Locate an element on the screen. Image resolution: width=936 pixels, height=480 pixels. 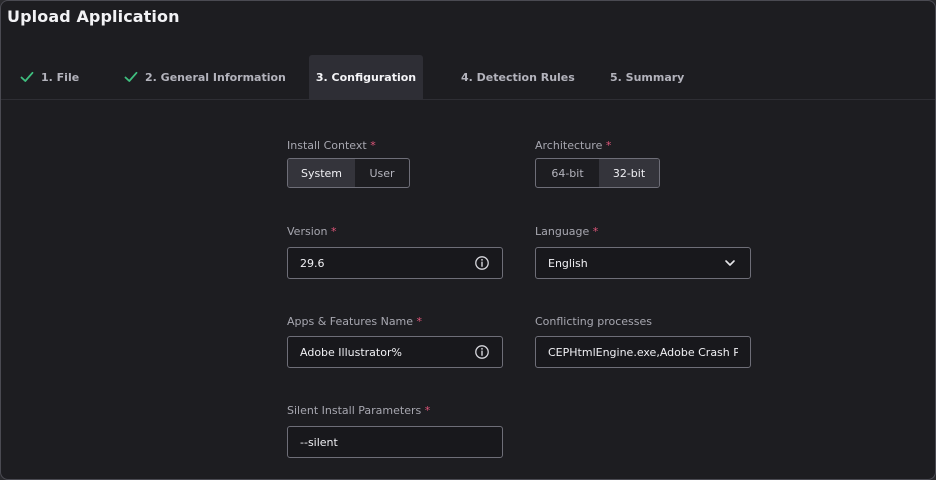
version-value: 29.6 is located at coordinates (312, 263).